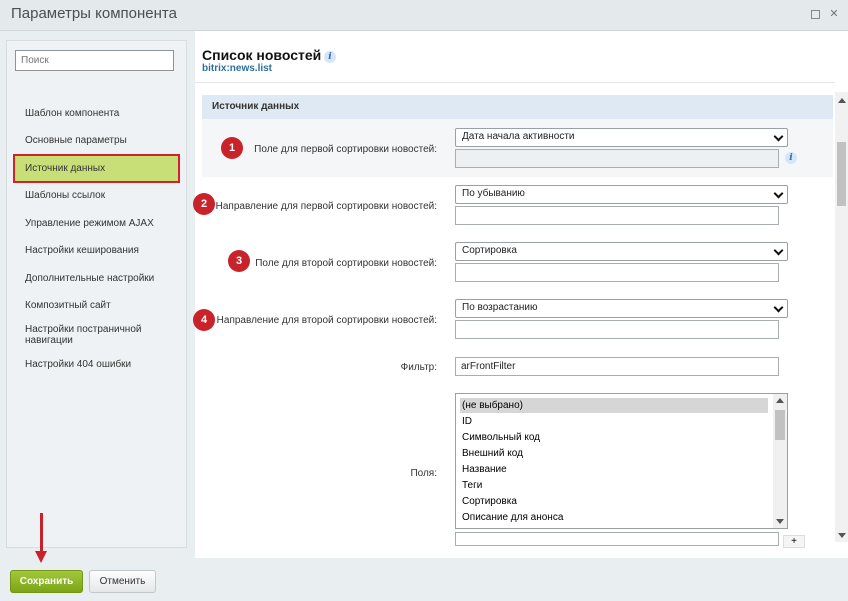 This screenshot has height=601, width=848. I want to click on filter-input: arFrontFilter, so click(617, 366).